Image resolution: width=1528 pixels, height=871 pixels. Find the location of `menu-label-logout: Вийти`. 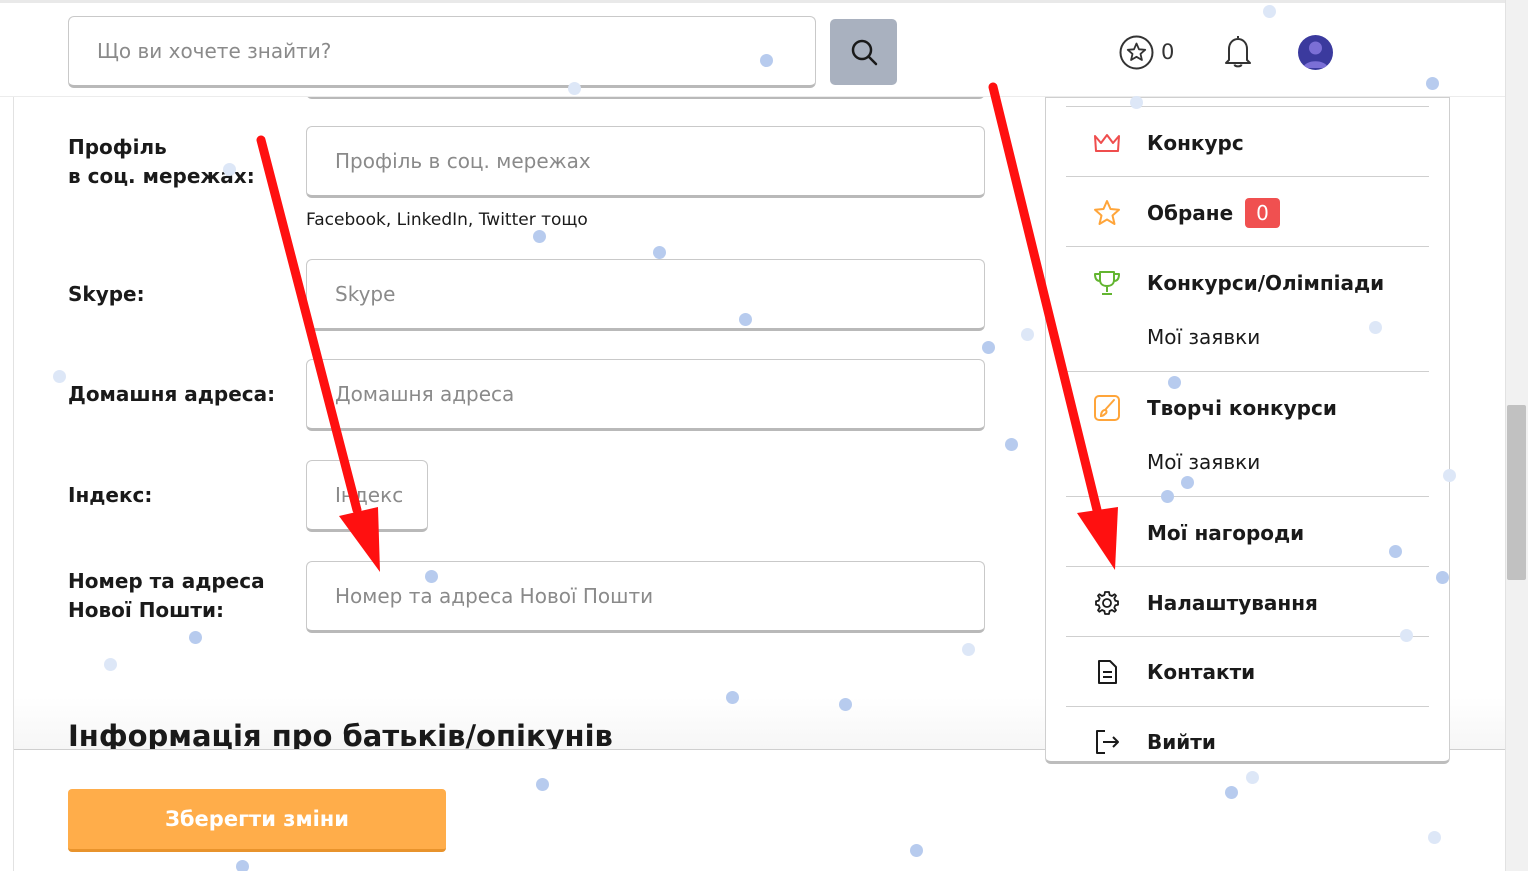

menu-label-logout: Вийти is located at coordinates (1181, 742).